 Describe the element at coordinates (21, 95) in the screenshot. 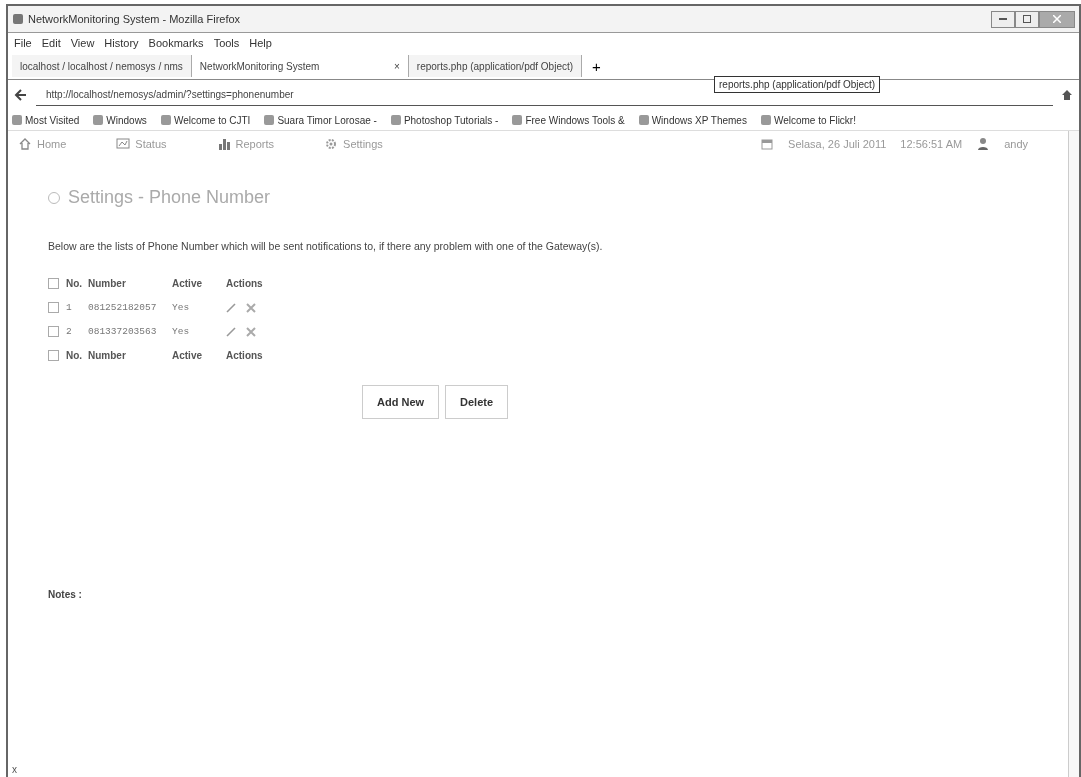

I see `back-arrow-icon` at that location.